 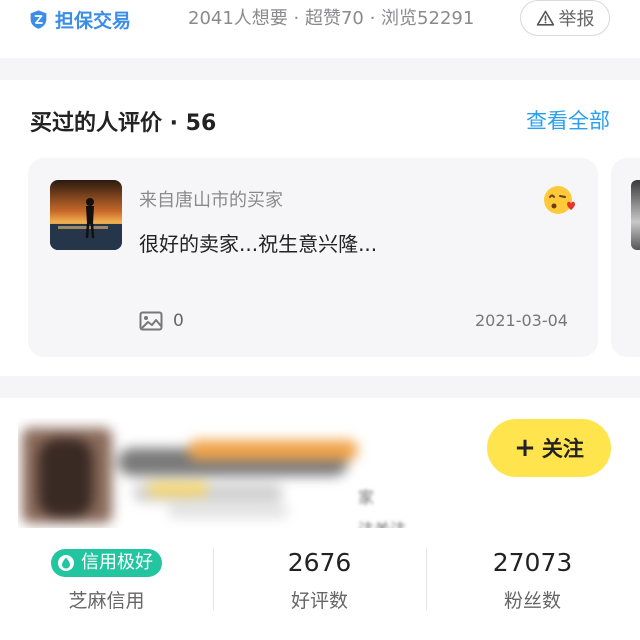 I want to click on buyer-location: 来自唐山市的买家, so click(x=211, y=200).